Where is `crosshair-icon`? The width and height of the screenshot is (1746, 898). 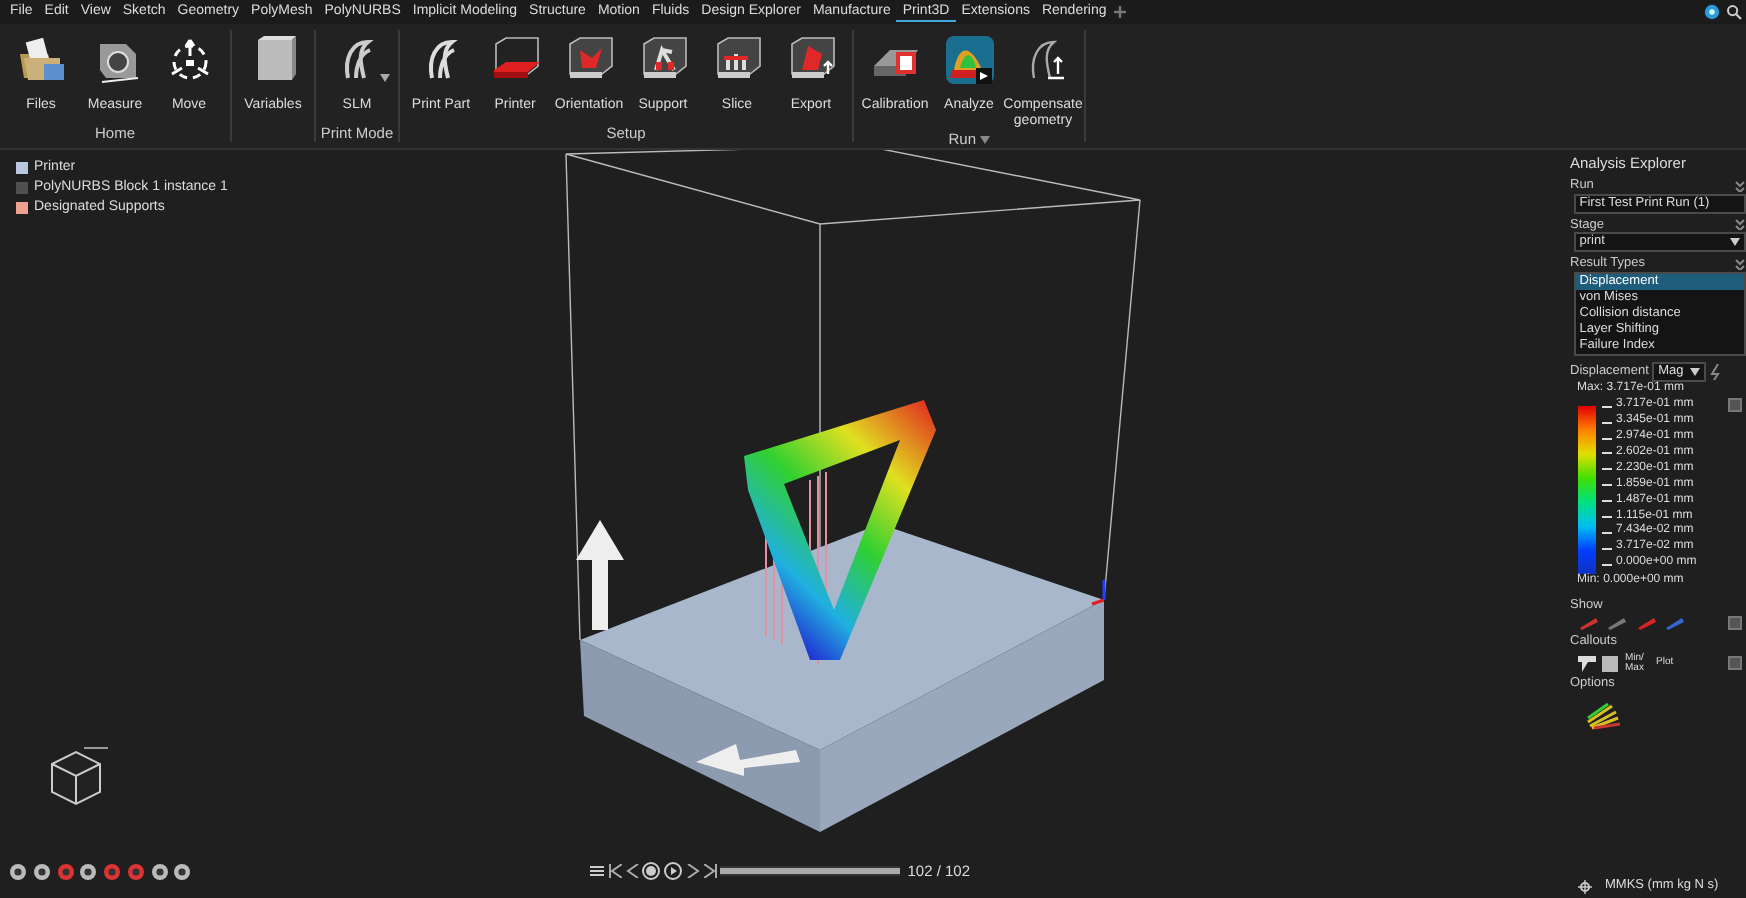 crosshair-icon is located at coordinates (1584, 886).